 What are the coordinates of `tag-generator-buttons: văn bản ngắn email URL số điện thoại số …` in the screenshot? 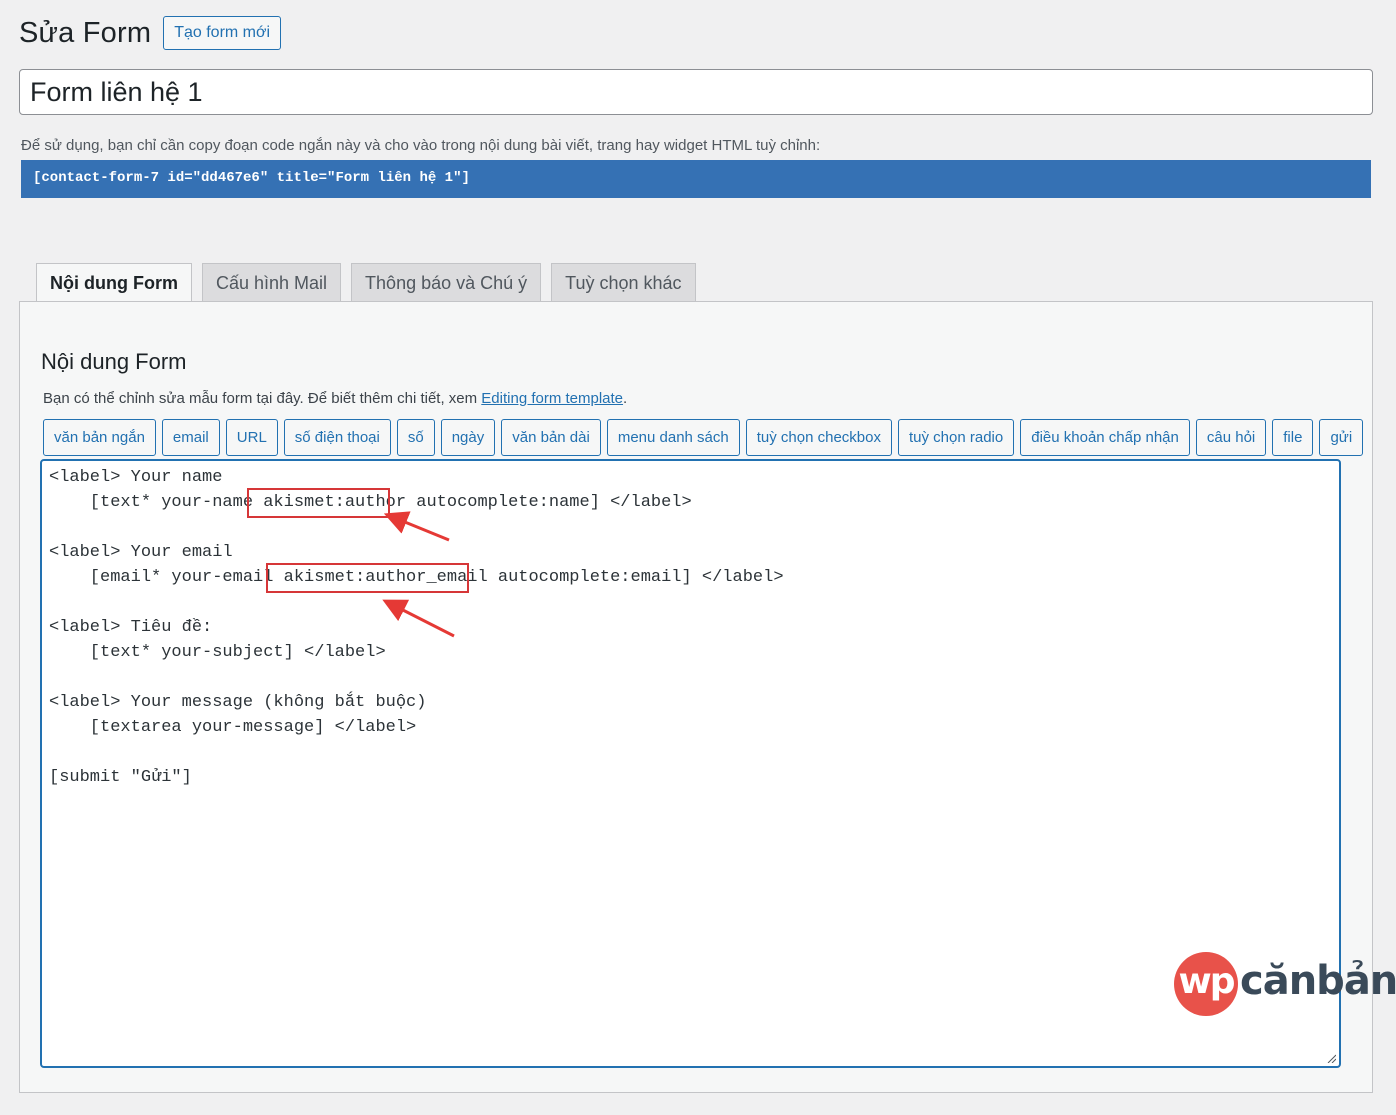 It's located at (703, 437).